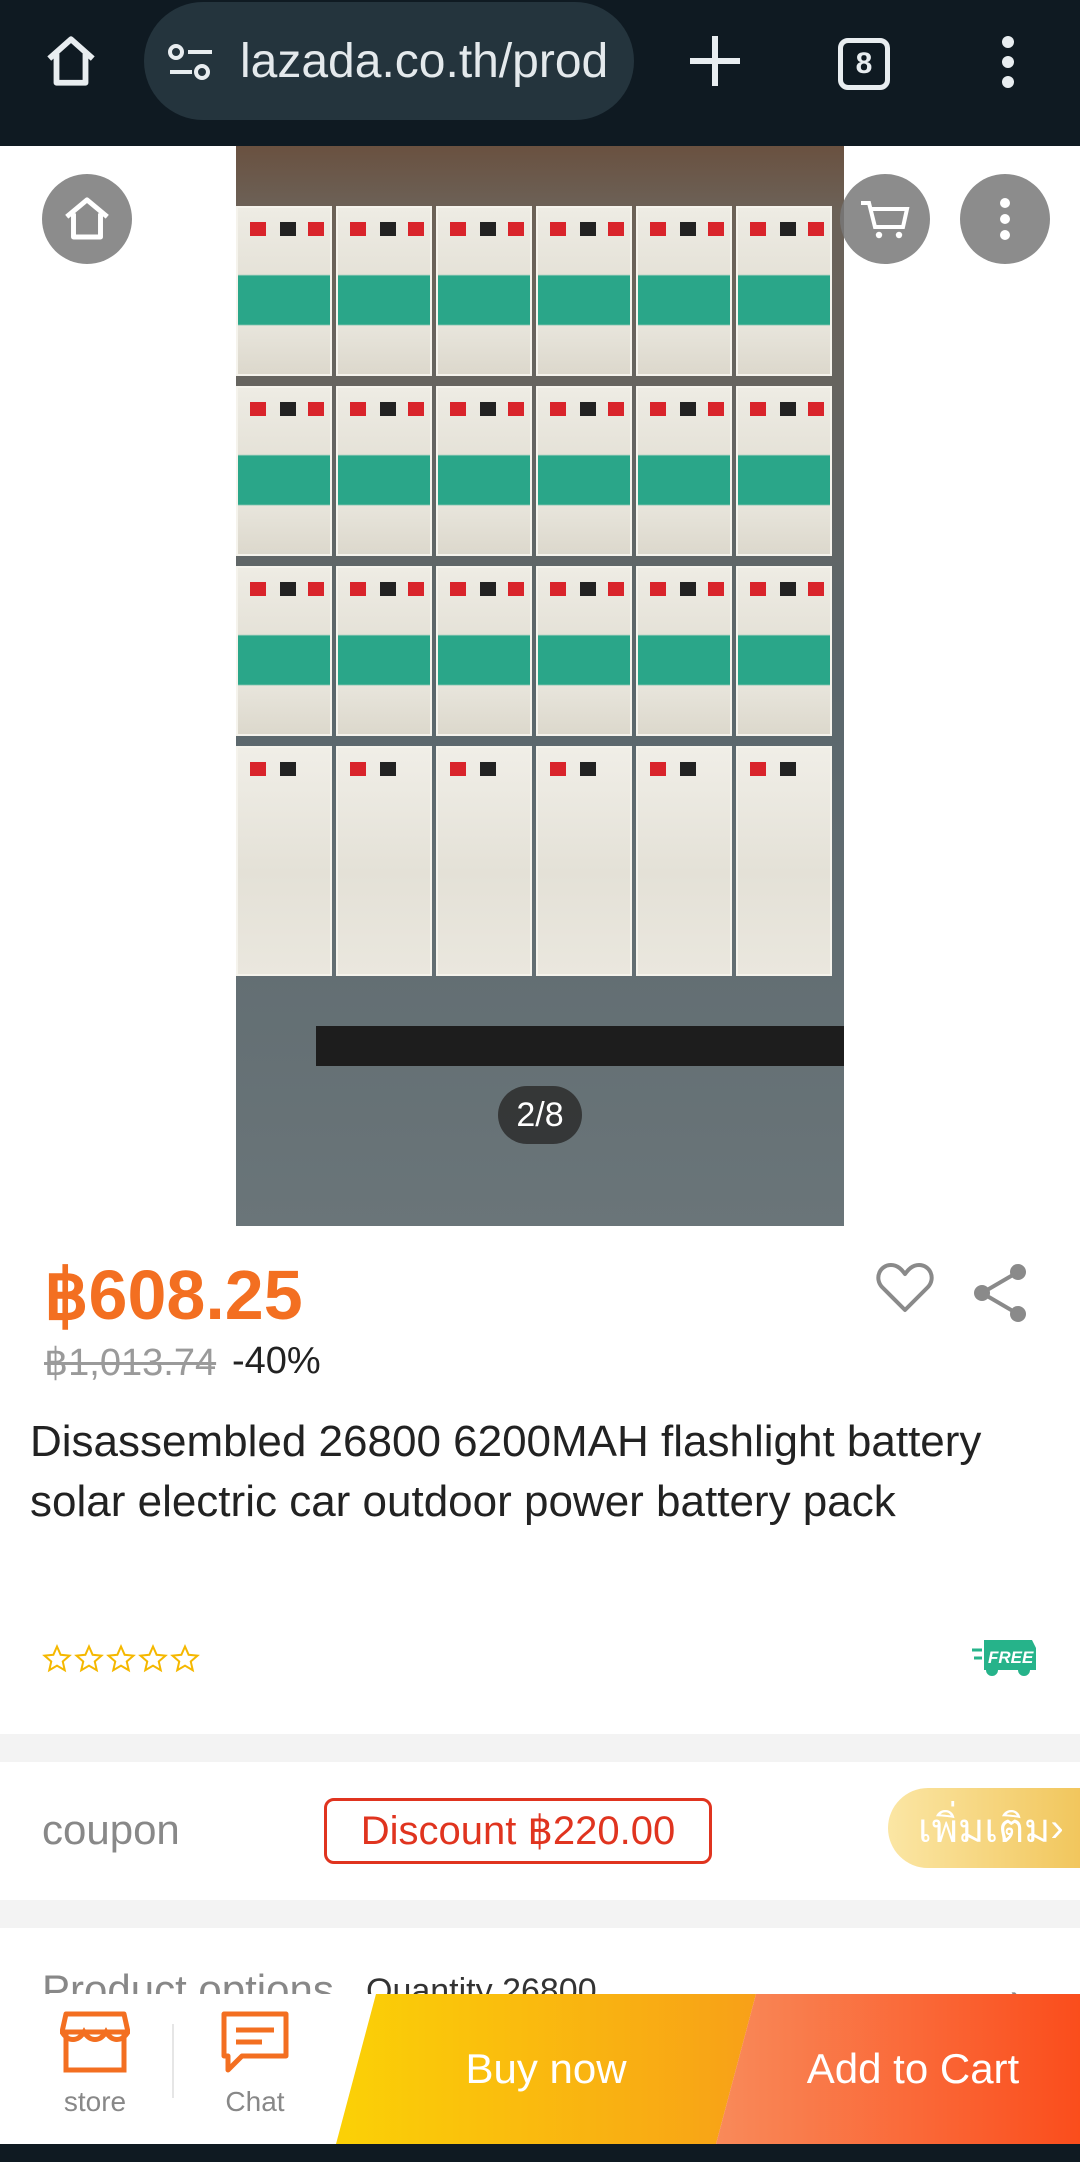 The width and height of the screenshot is (1080, 2162). I want to click on bottom-action-bar: store Chat Buy now Add to Cart, so click(540, 2069).